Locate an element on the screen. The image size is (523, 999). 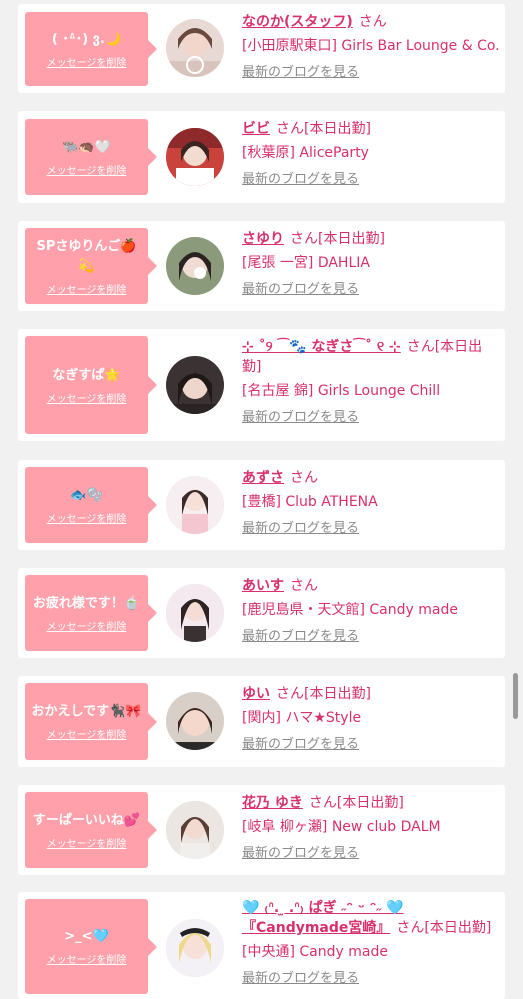
cast-info: あずさ さん [豊橋] Club ATHENA 最新のブログを見る is located at coordinates (371, 503).